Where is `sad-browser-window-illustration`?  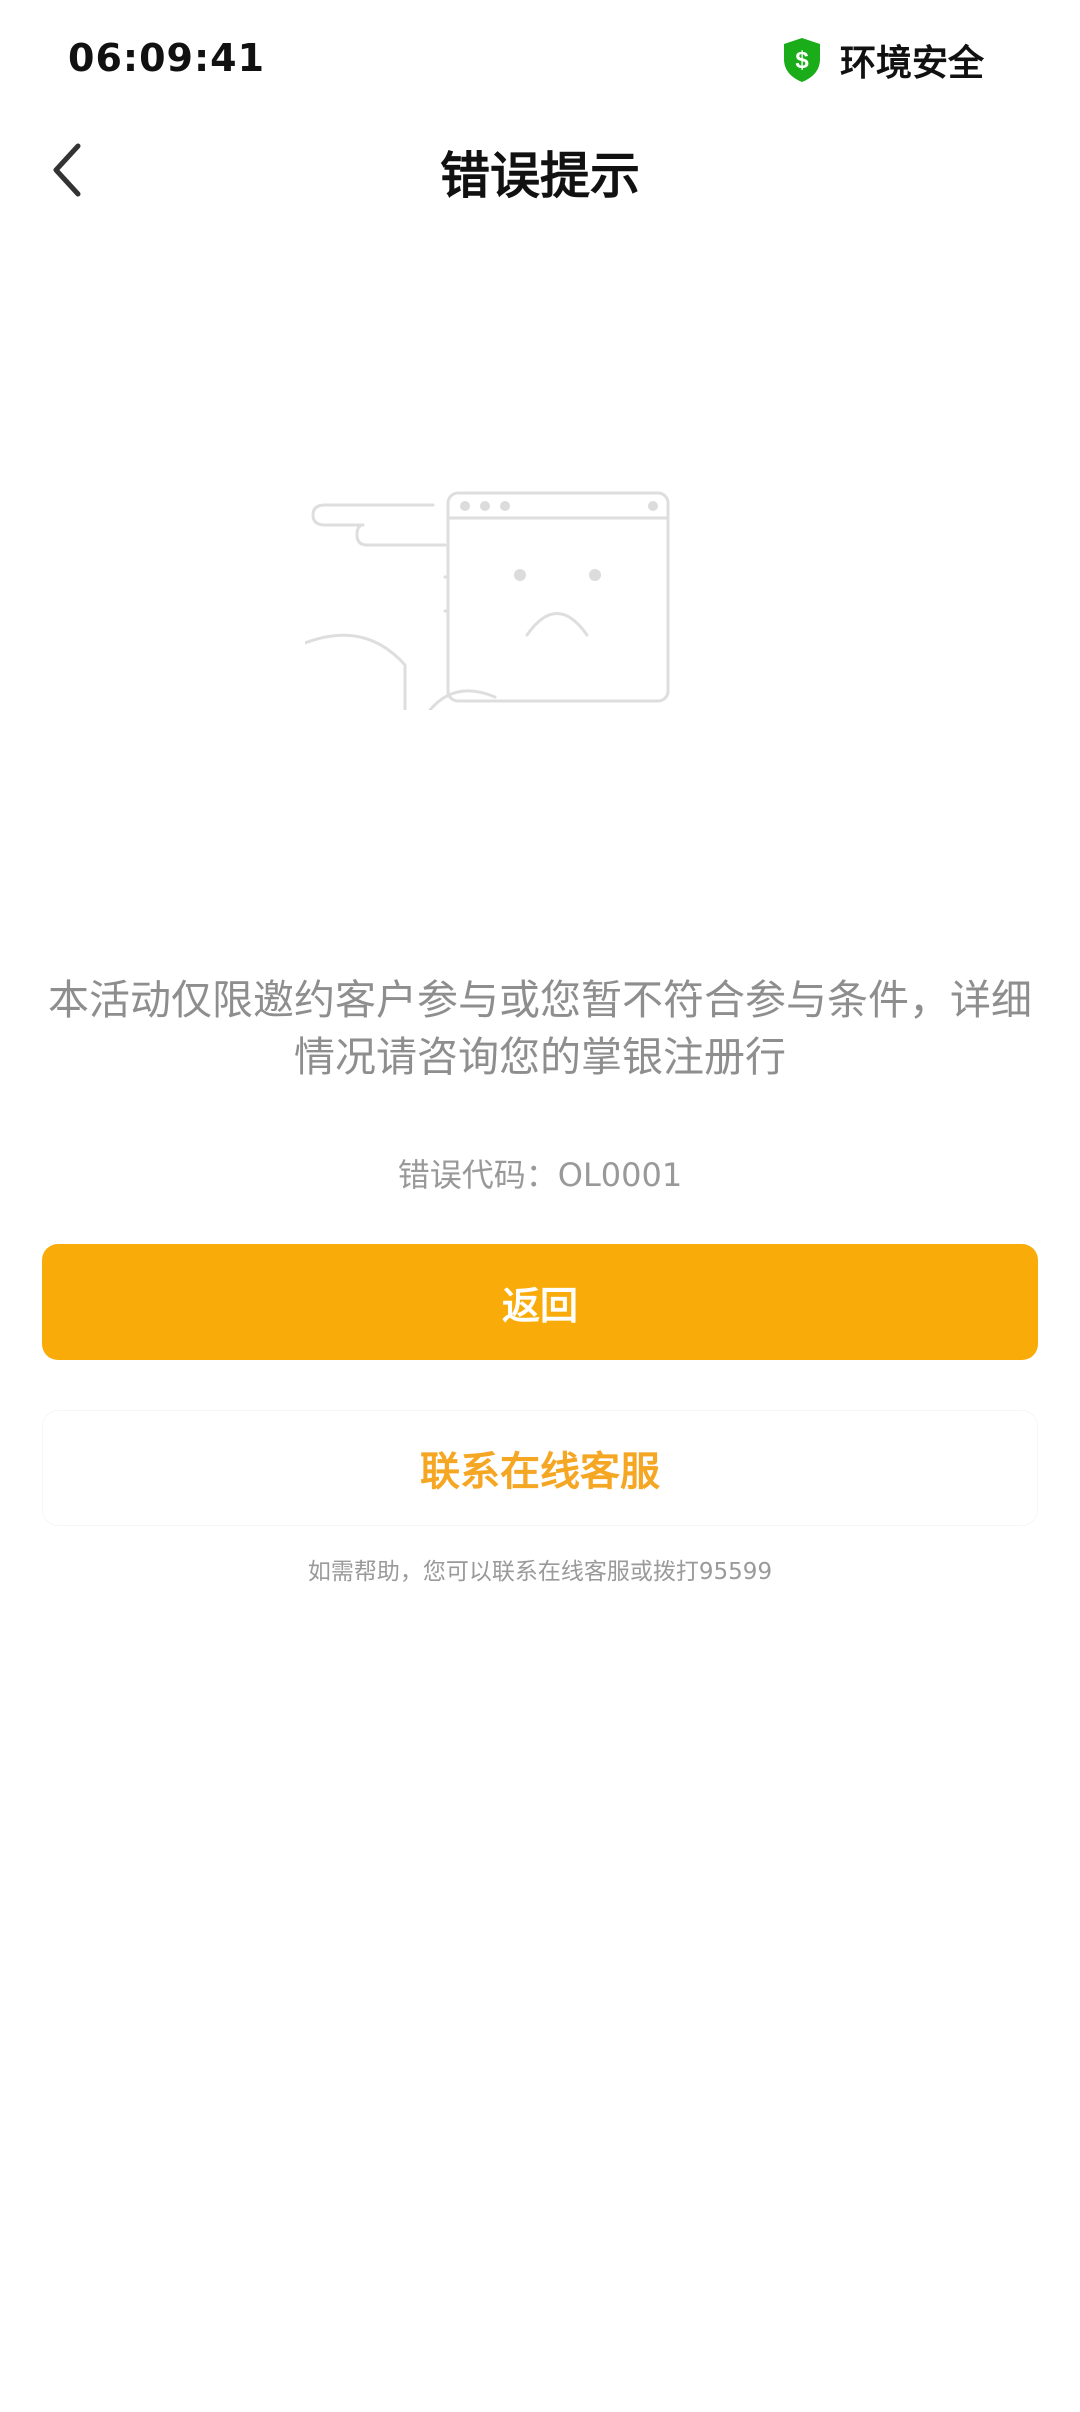 sad-browser-window-illustration is located at coordinates (487, 600).